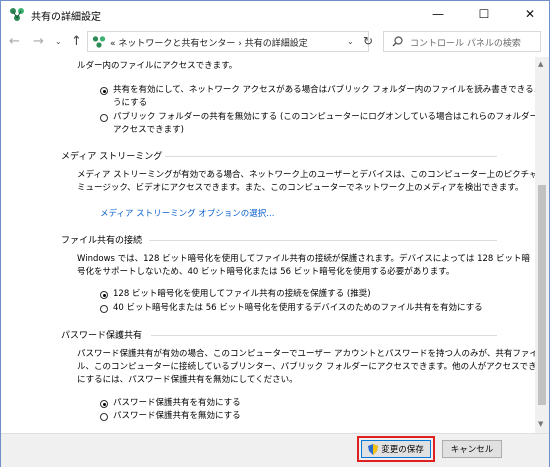  What do you see at coordinates (104, 91) in the screenshot?
I see `public-share-enable-radio` at bounding box center [104, 91].